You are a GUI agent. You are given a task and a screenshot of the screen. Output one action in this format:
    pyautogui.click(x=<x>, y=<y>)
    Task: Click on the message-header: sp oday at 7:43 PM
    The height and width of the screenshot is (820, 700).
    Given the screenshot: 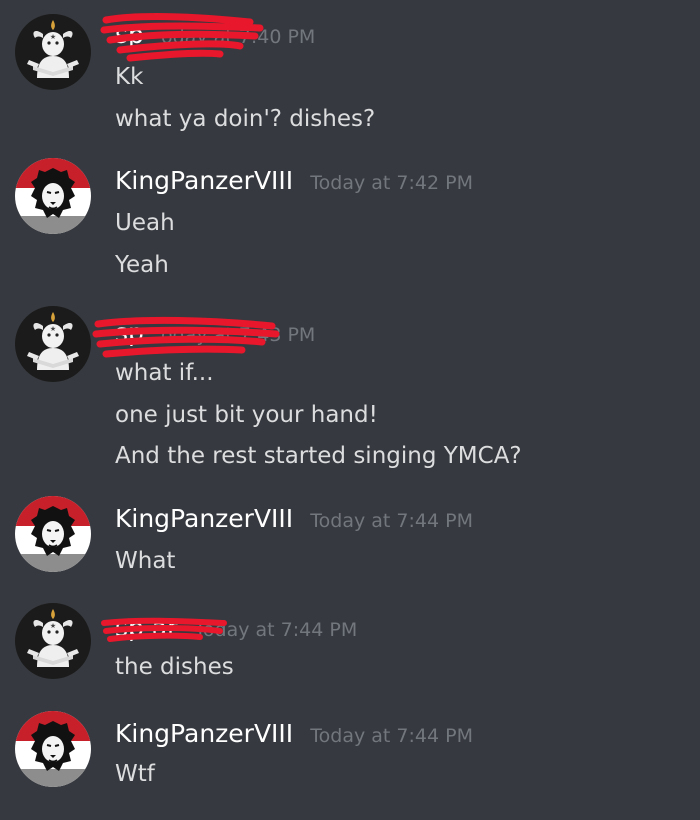 What is the action you would take?
    pyautogui.click(x=215, y=332)
    